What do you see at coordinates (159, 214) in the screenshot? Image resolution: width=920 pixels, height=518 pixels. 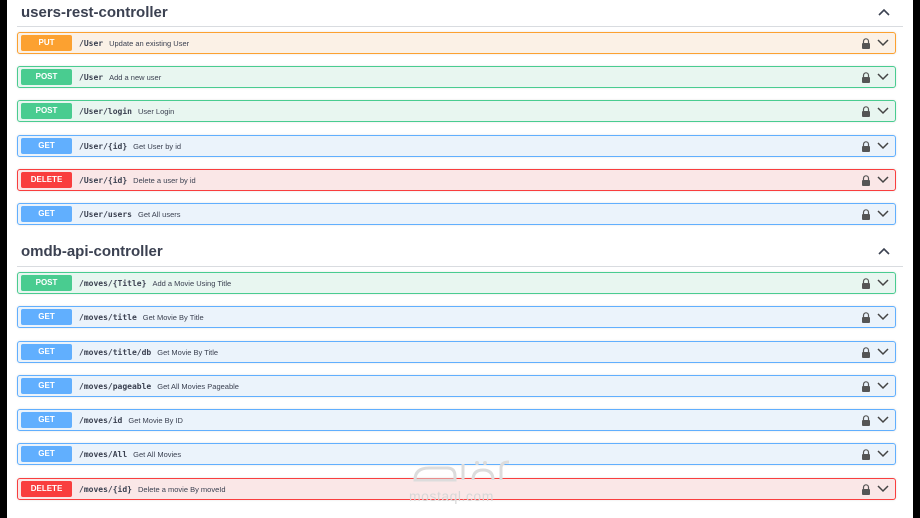 I see `operation-summary: Get All users` at bounding box center [159, 214].